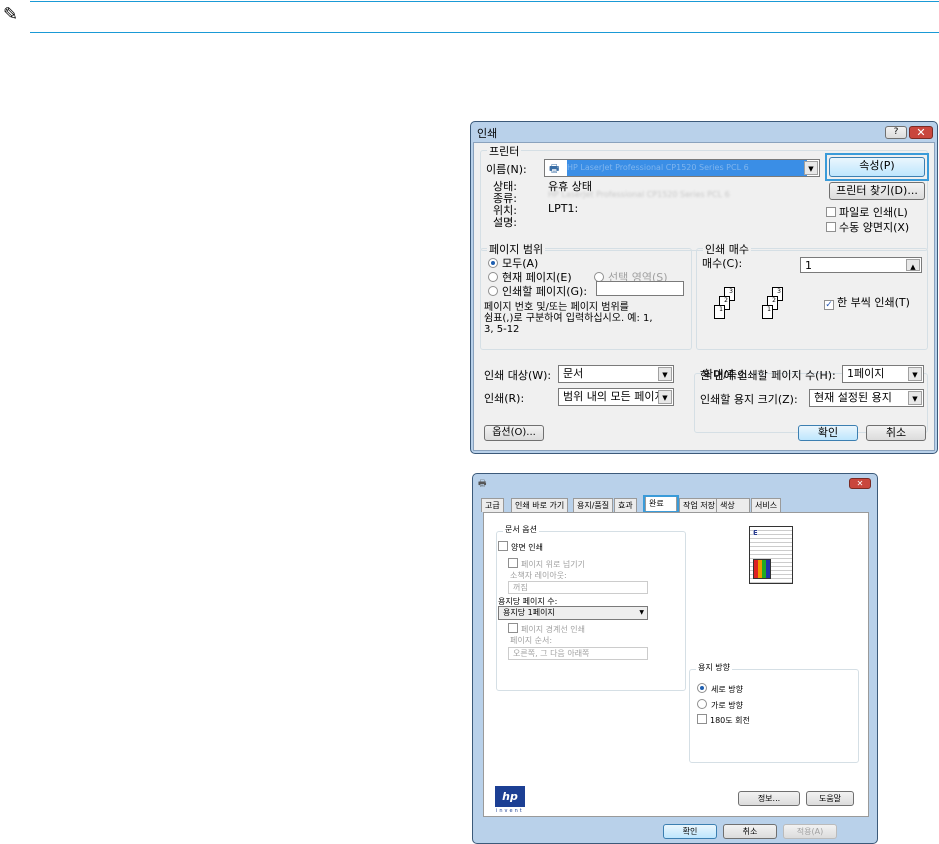 This screenshot has width=939, height=844. I want to click on label: 수동 양면지(X), so click(874, 227).